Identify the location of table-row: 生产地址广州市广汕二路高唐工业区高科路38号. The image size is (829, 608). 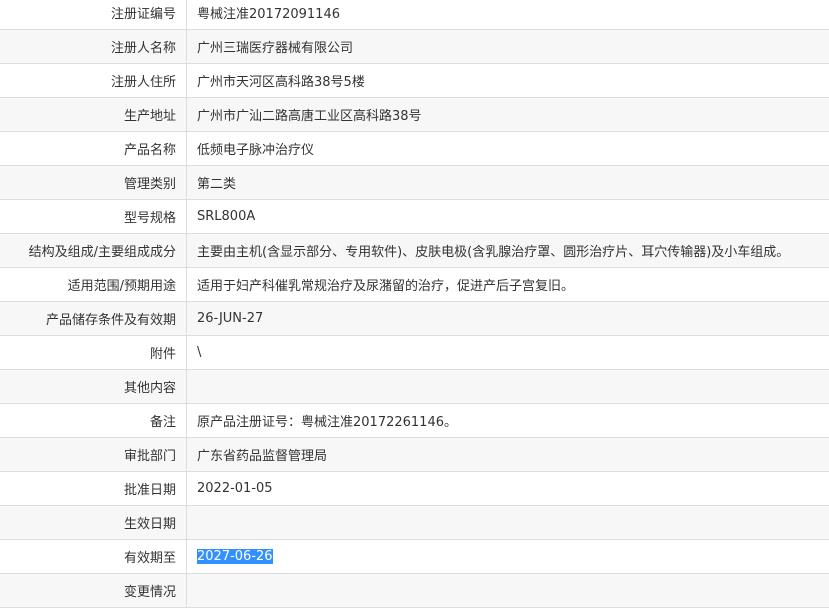
(414, 115).